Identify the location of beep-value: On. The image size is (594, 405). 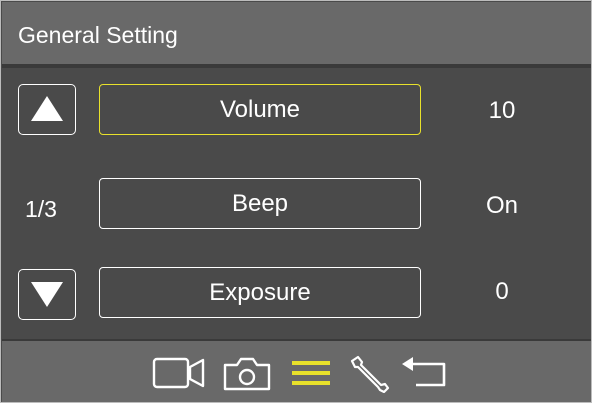
(501, 205).